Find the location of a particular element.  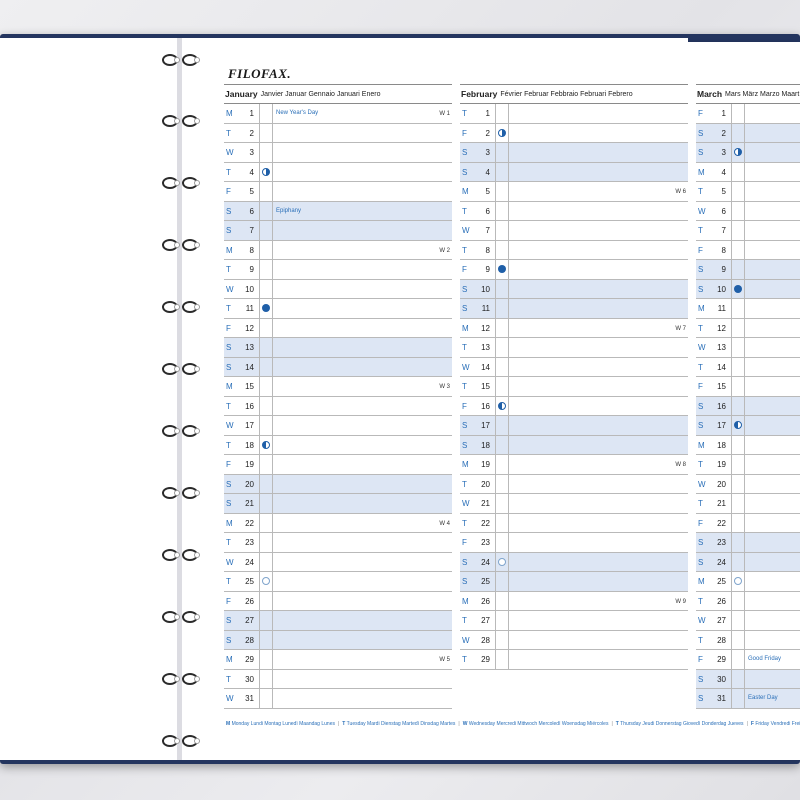

month-translations: Mars März Marzo Maart is located at coordinates (762, 94).